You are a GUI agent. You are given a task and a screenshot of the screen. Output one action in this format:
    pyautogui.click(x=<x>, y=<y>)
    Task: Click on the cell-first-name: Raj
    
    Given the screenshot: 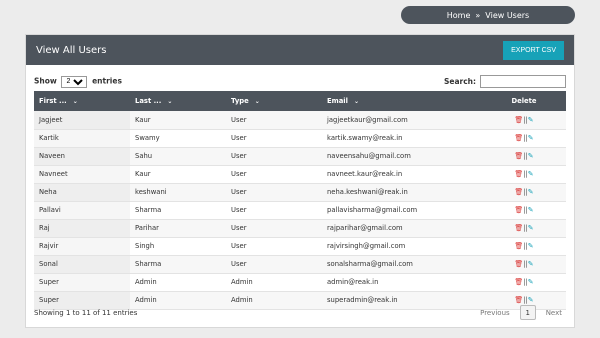 What is the action you would take?
    pyautogui.click(x=82, y=228)
    